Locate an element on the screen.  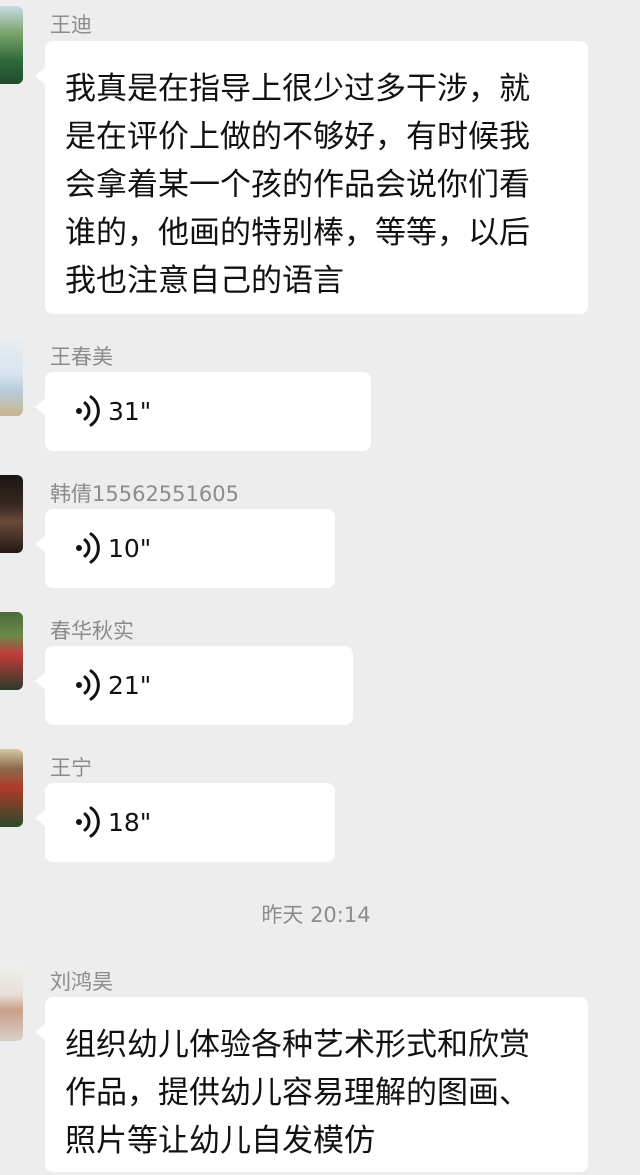
timestamp-divider: 昨天 20:14 is located at coordinates (316, 915).